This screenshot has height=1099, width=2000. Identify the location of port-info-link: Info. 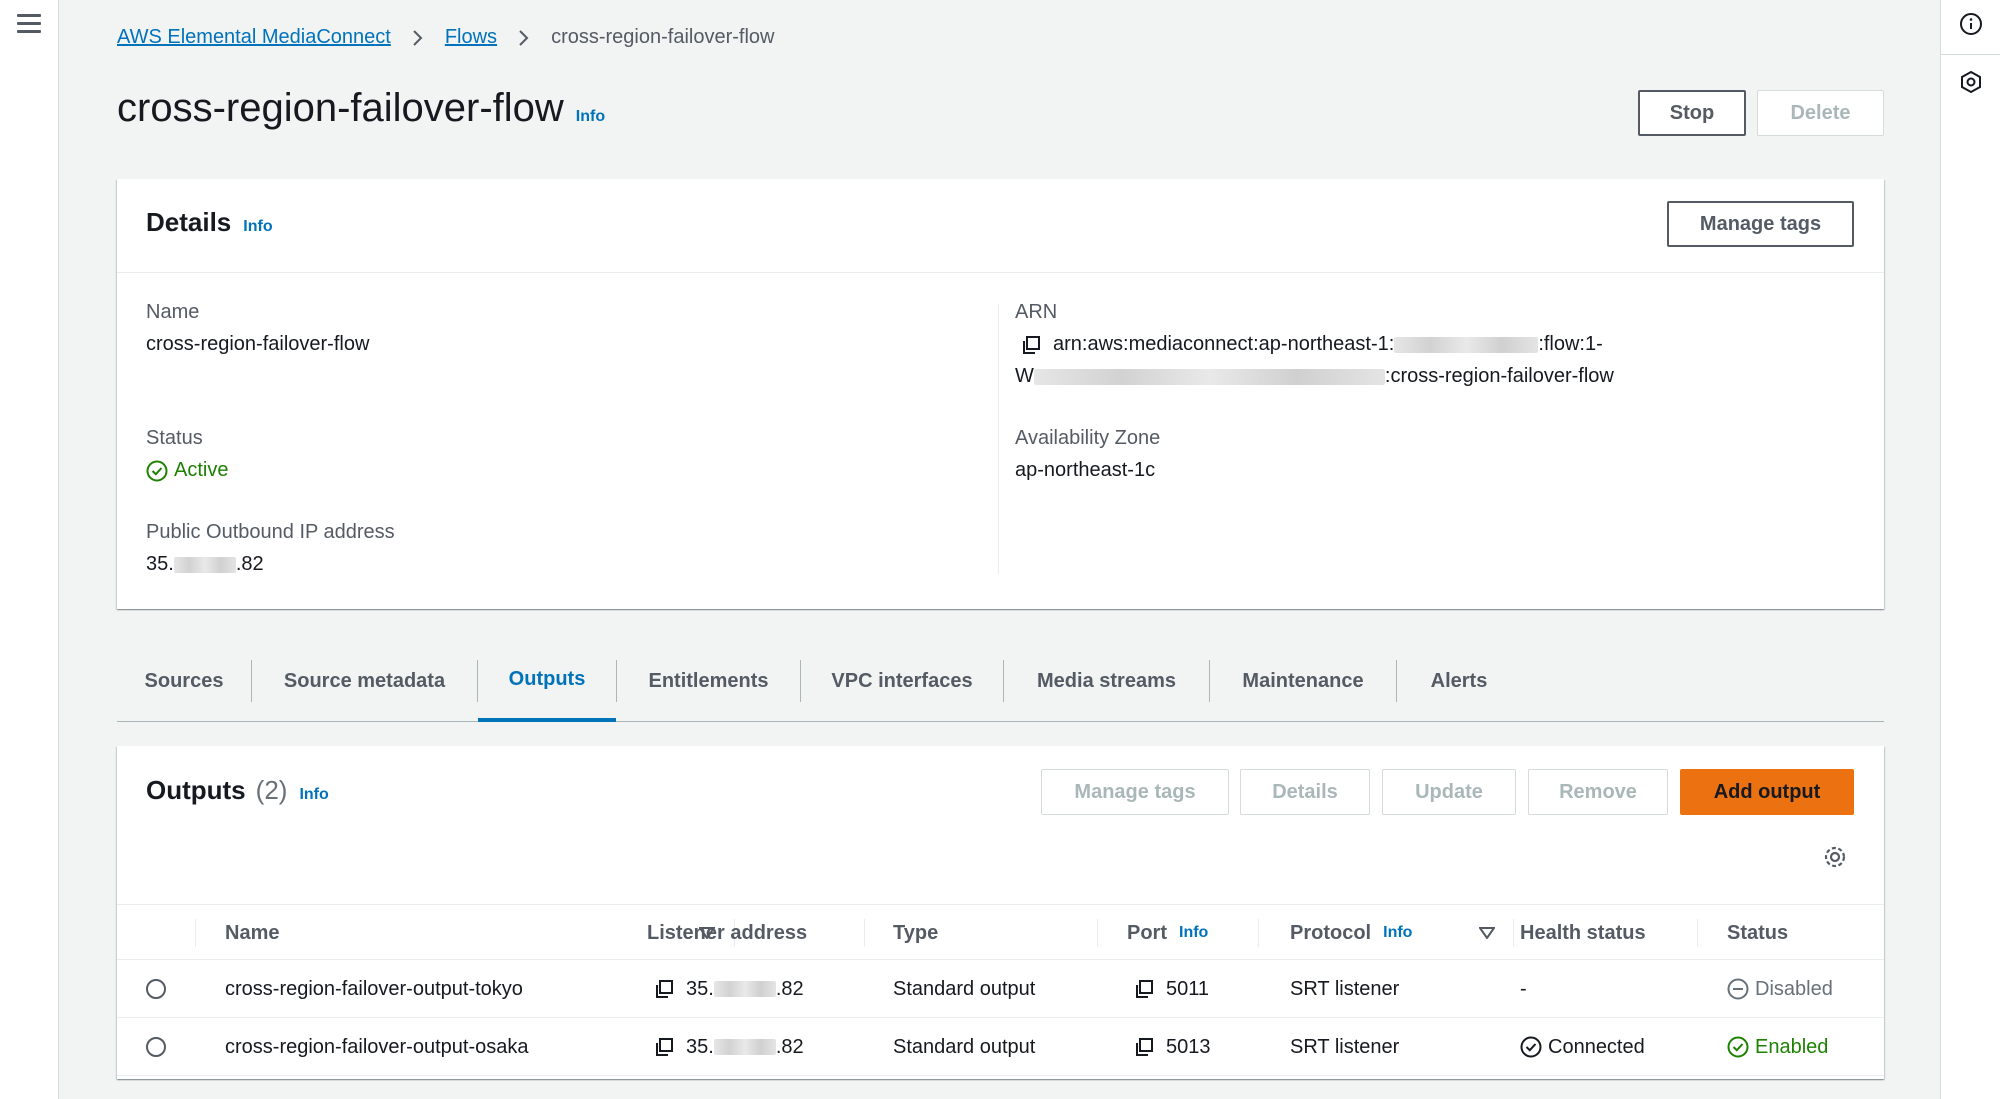
(1193, 933).